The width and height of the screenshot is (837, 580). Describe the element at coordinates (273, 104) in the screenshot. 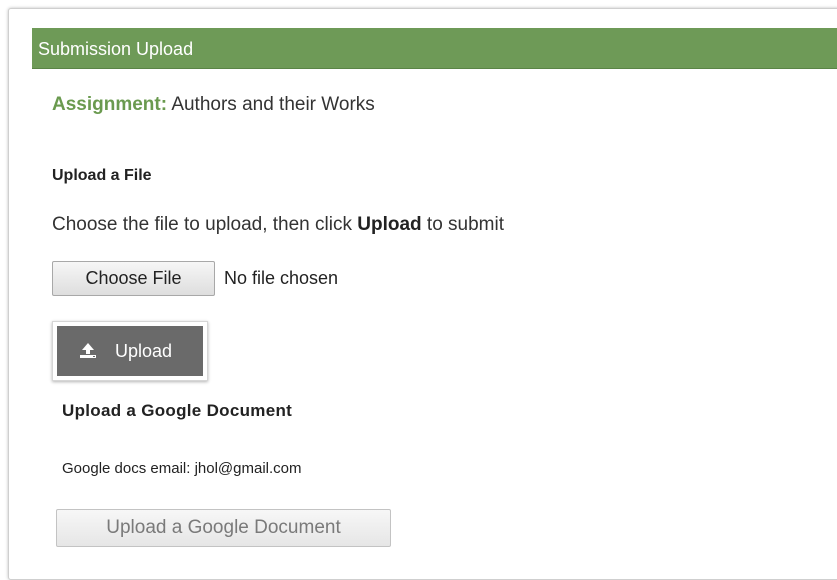

I see `assignment-name: Authors and their Works` at that location.